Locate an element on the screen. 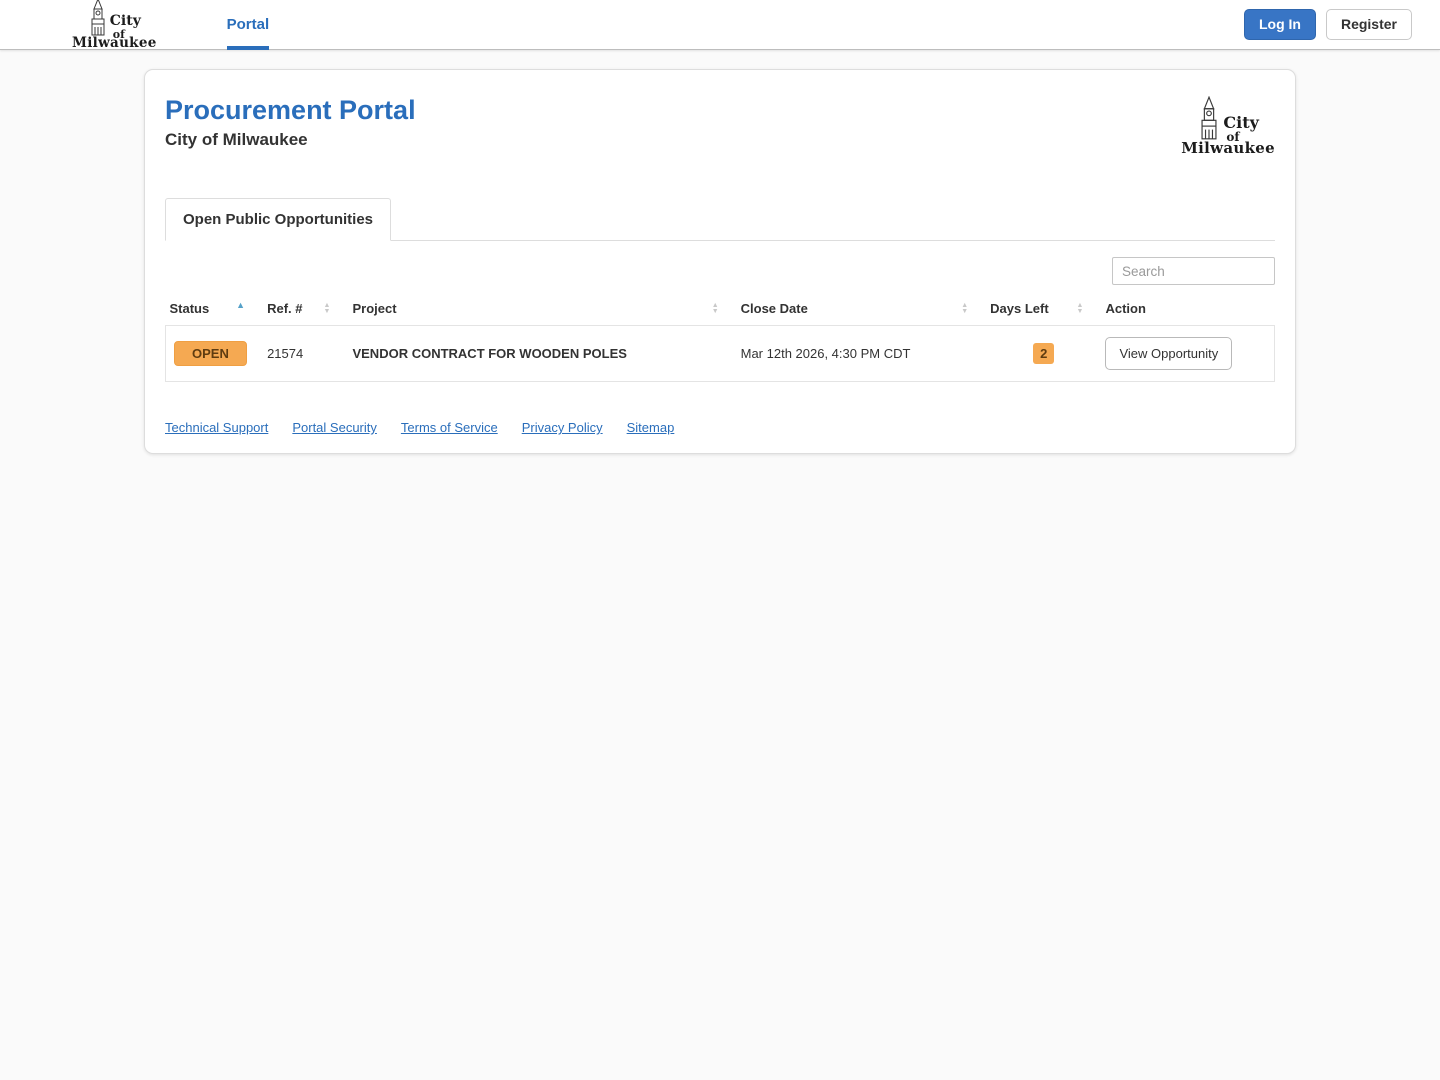  project-cell: VENDOR CONTRACT FOR WOODEN POLES is located at coordinates (542, 353).